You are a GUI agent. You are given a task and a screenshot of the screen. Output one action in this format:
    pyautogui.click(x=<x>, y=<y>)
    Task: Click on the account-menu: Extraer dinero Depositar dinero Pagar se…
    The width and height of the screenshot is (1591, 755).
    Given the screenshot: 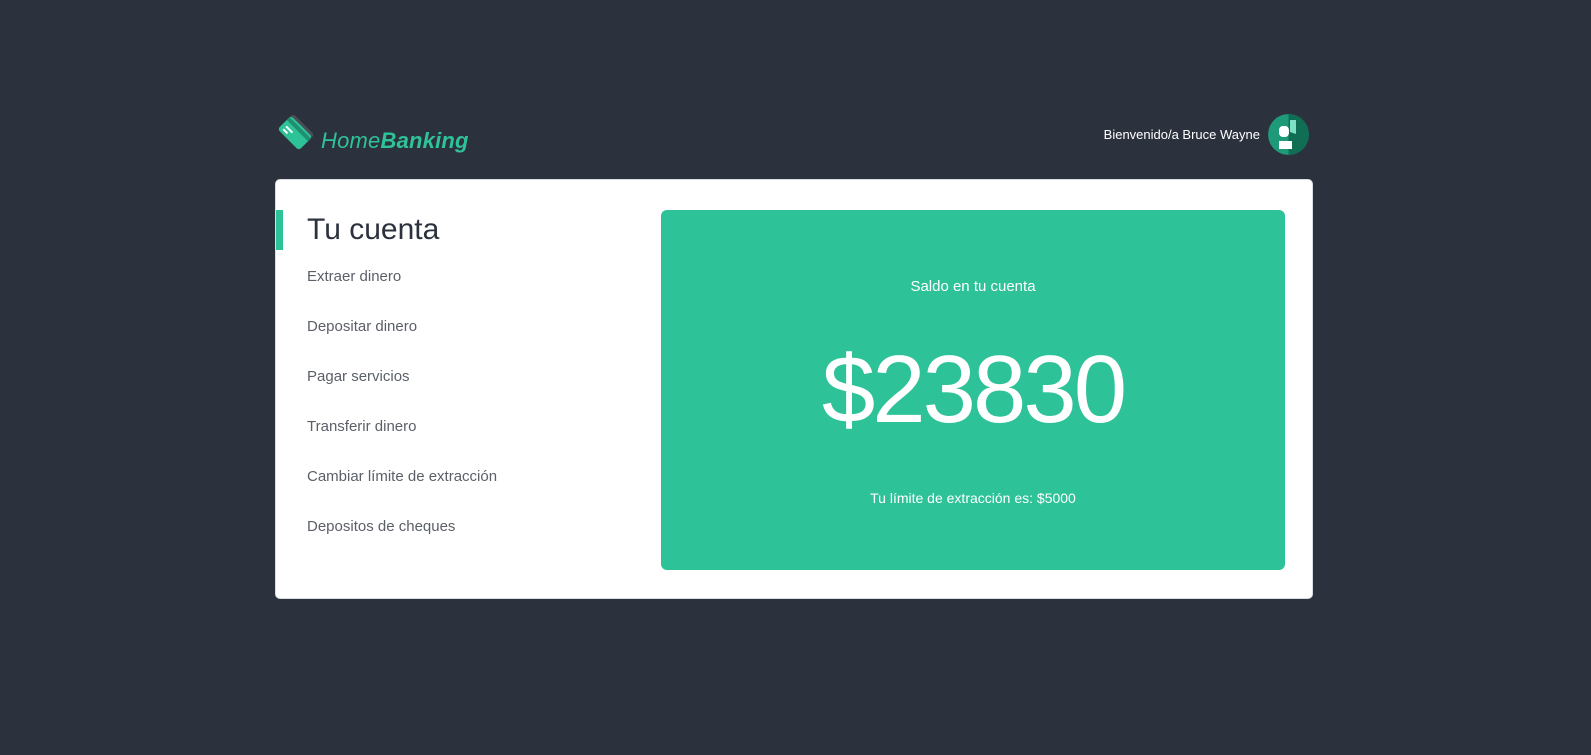 What is the action you would take?
    pyautogui.click(x=402, y=416)
    